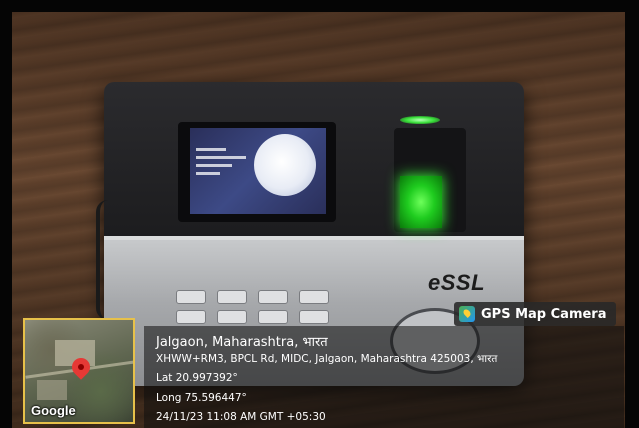 The height and width of the screenshot is (428, 639). I want to click on badge-label: GPS Map Camera, so click(544, 314).